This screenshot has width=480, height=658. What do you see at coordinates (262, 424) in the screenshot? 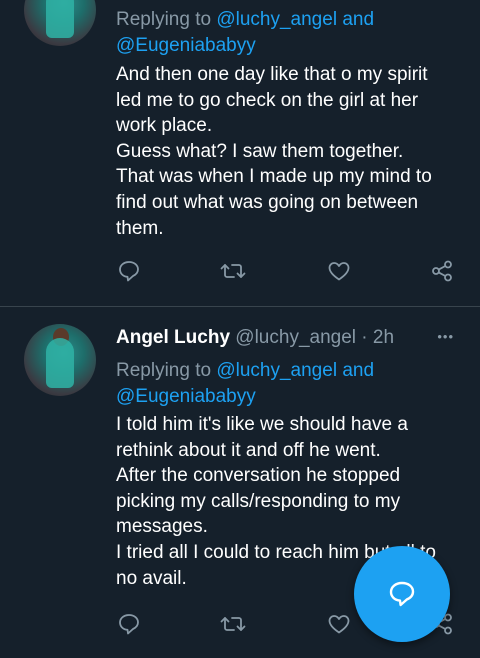
I see `tweet-text-line: I told him it's like we should have a` at bounding box center [262, 424].